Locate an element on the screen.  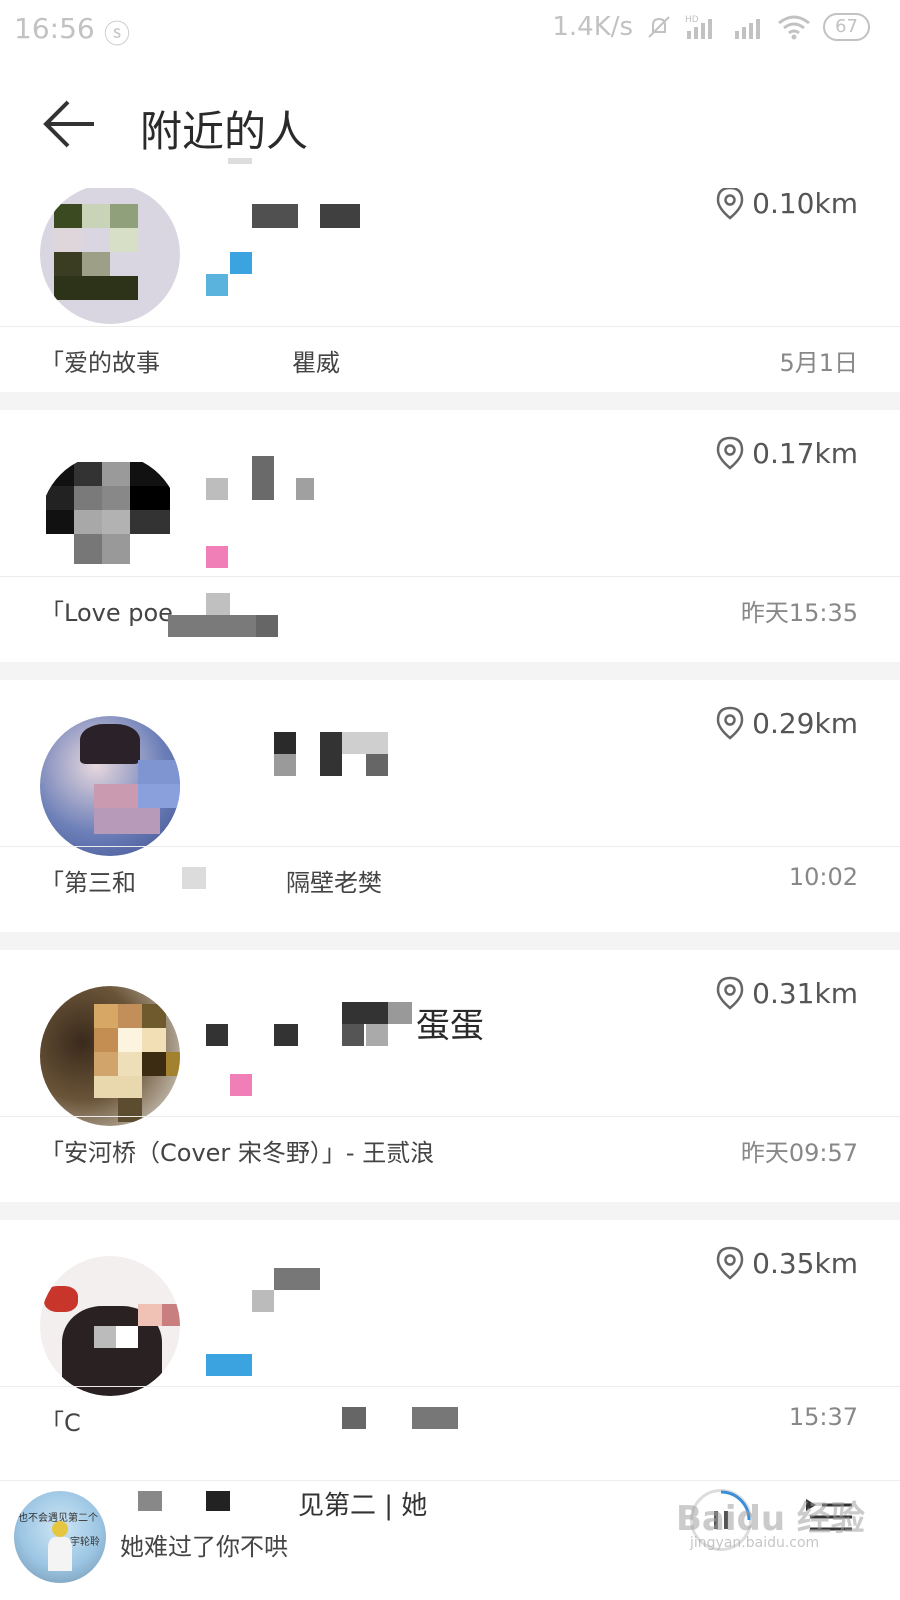
distance-text: 0.35km is located at coordinates (805, 1263).